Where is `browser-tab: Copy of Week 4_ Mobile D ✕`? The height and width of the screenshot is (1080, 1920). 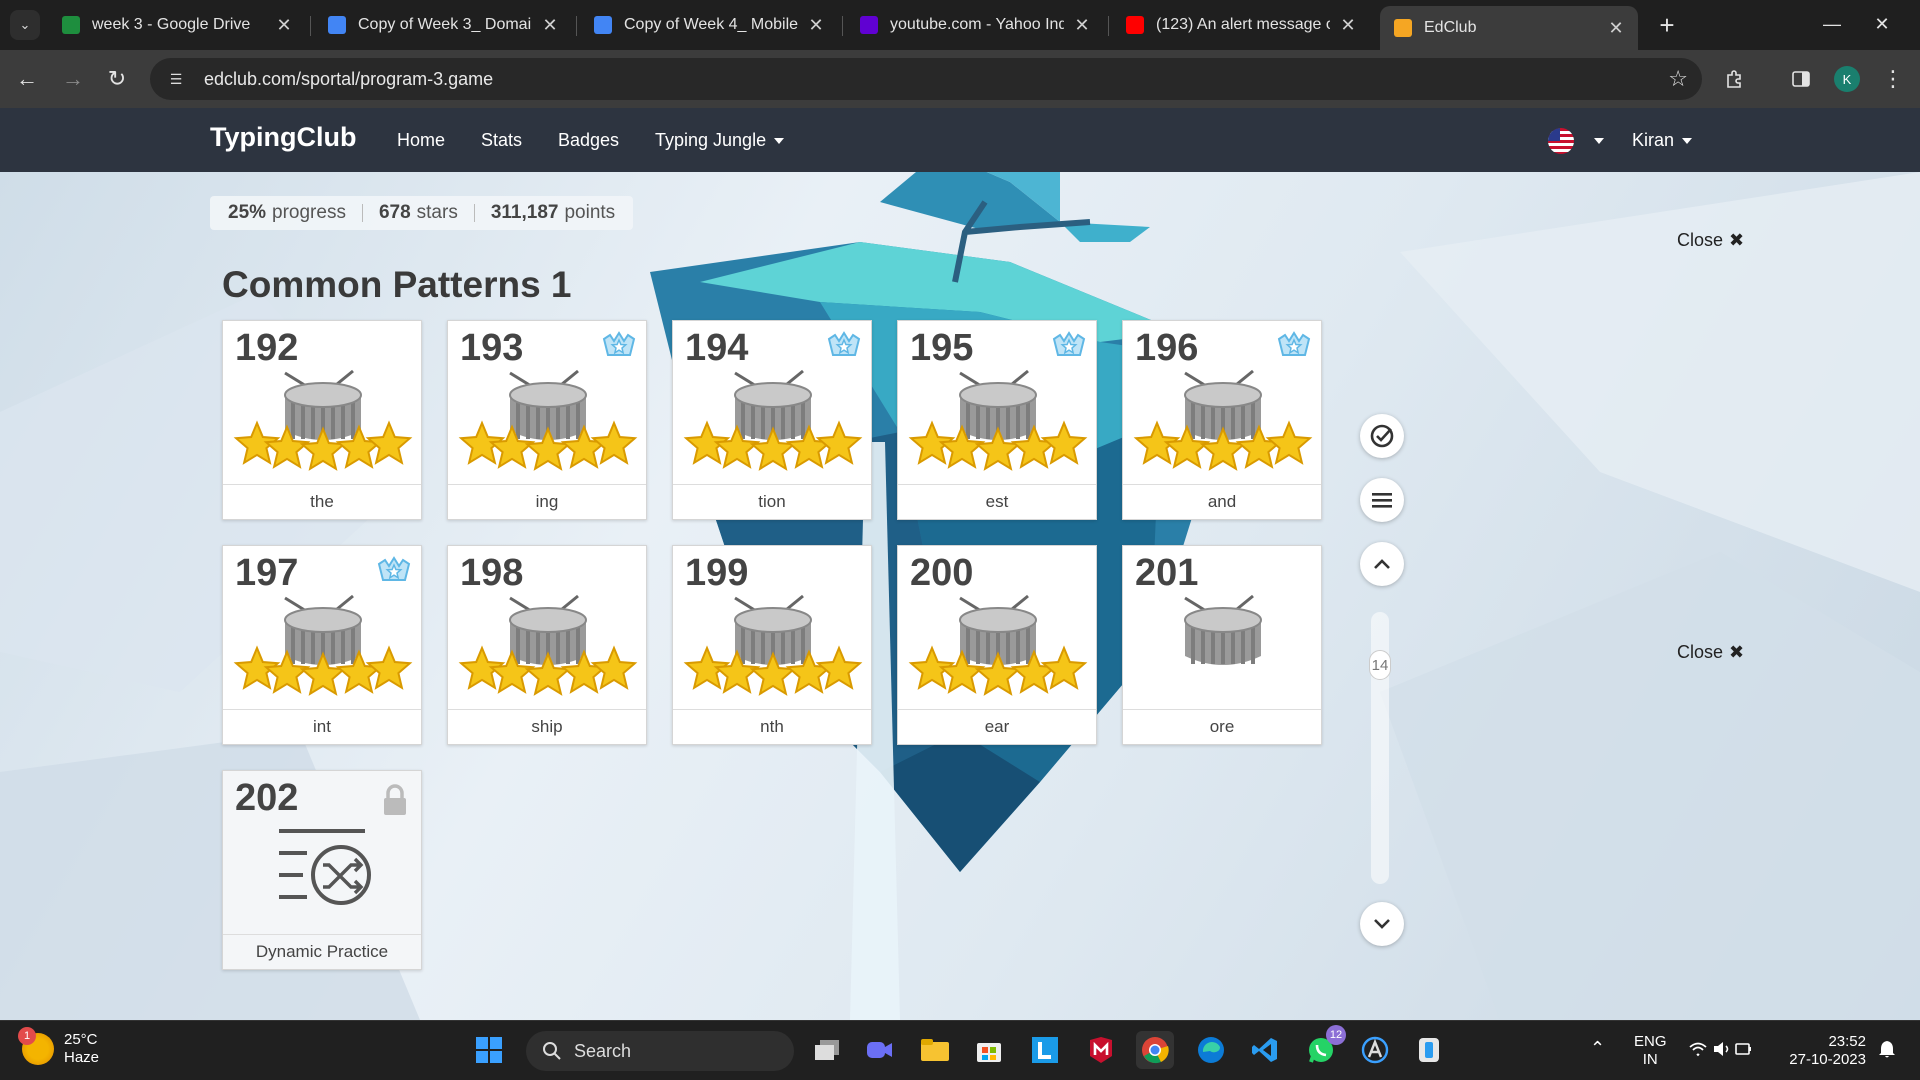
browser-tab: Copy of Week 4_ Mobile D ✕ is located at coordinates (709, 25).